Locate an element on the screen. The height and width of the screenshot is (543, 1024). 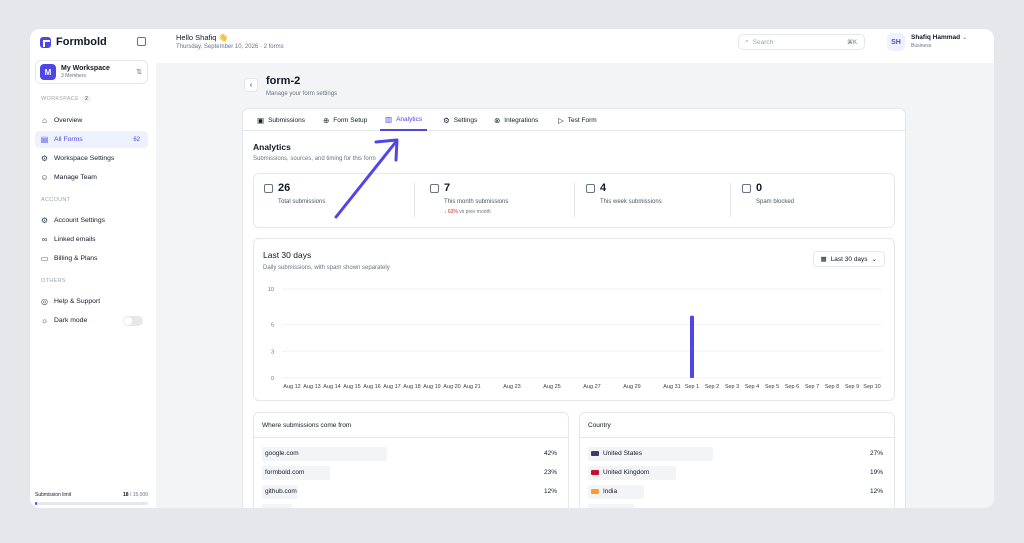
sidebar-item-account-settings: ⚙ Account Settings is located at coordinates (91, 220).